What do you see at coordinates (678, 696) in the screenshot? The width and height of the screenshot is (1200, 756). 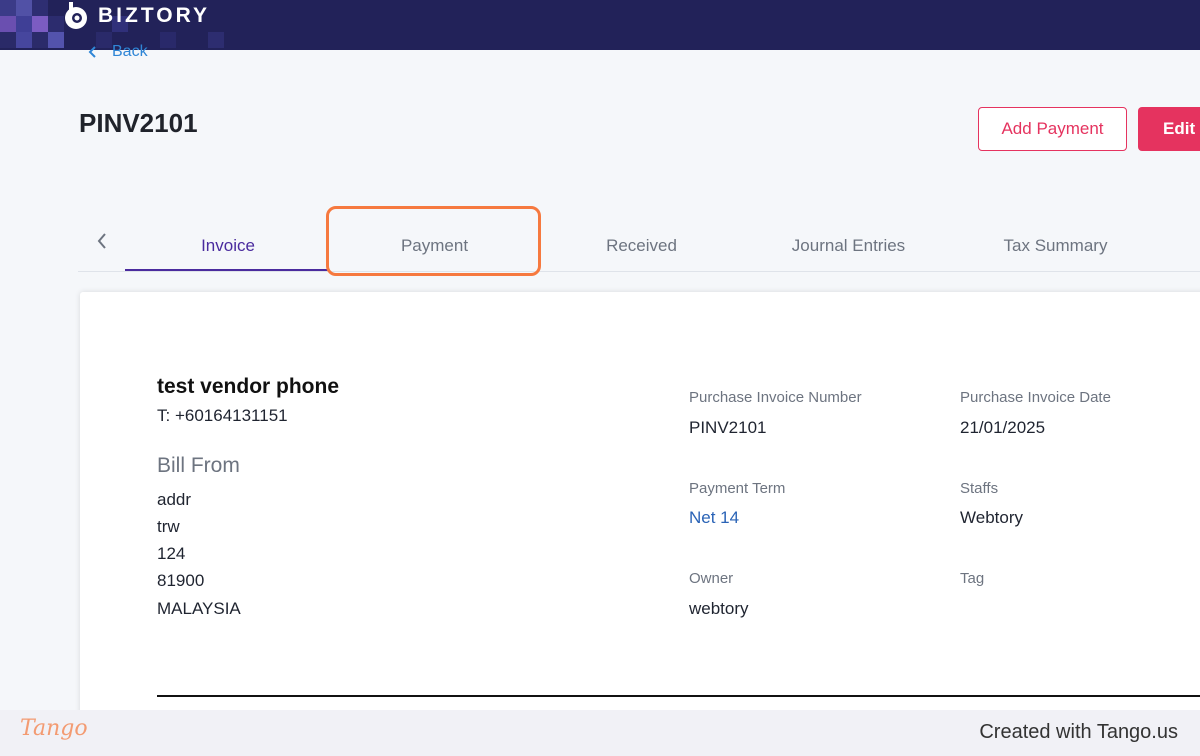 I see `section-divider` at bounding box center [678, 696].